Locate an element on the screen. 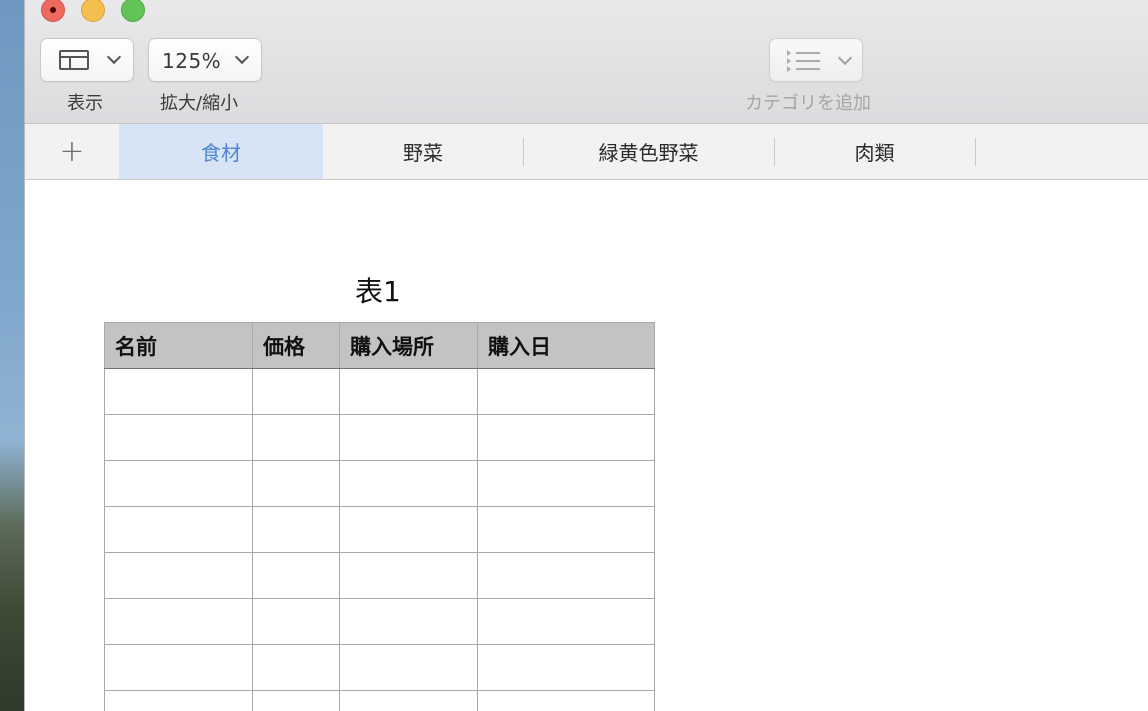 This screenshot has width=1148, height=711. desktop-wallpaper is located at coordinates (12, 355).